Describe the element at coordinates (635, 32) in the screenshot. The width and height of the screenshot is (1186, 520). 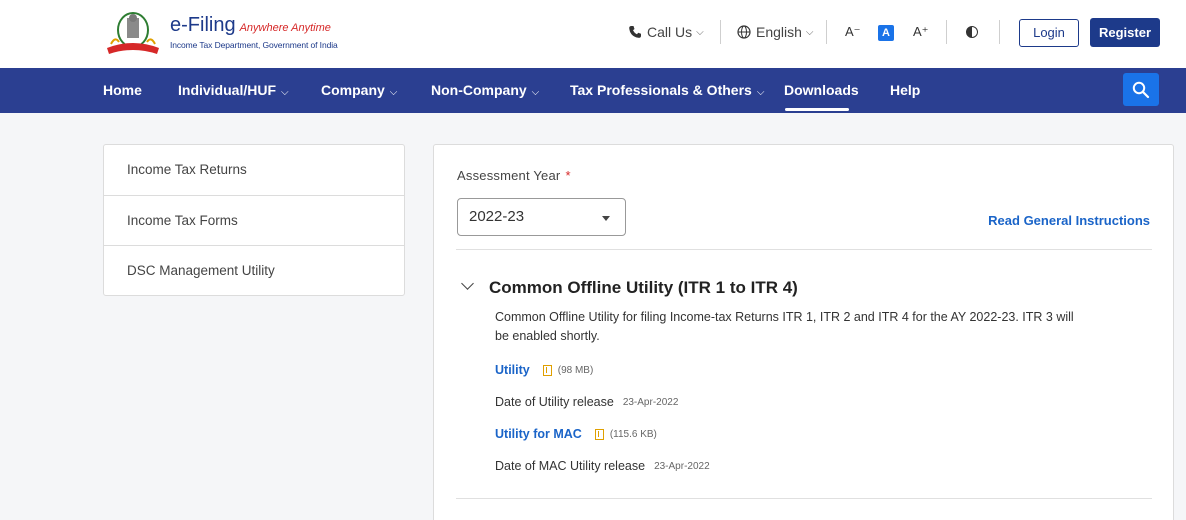
I see `phone-icon` at that location.